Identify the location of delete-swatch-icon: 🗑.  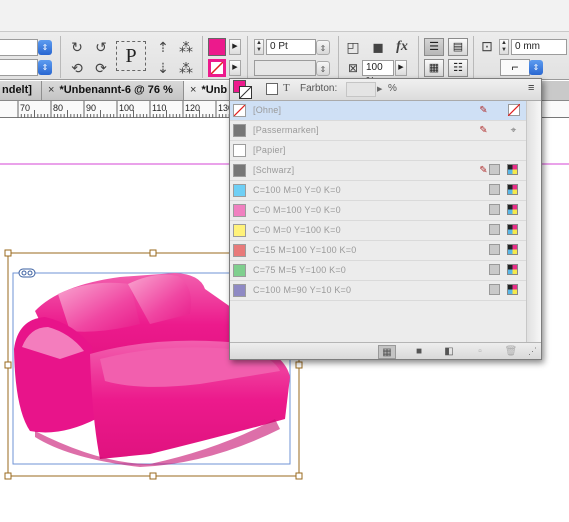
(511, 352).